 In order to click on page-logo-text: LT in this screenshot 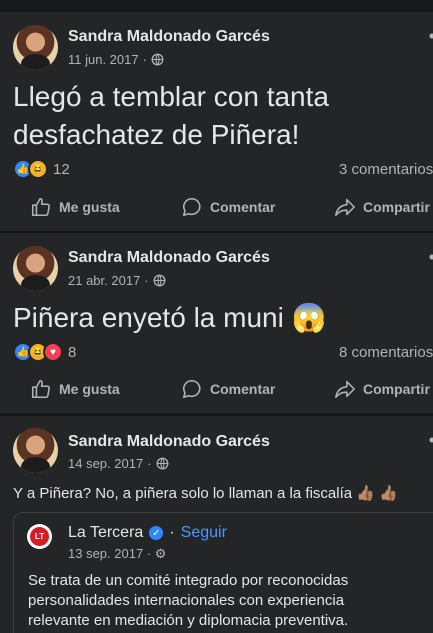, I will do `click(39, 536)`.